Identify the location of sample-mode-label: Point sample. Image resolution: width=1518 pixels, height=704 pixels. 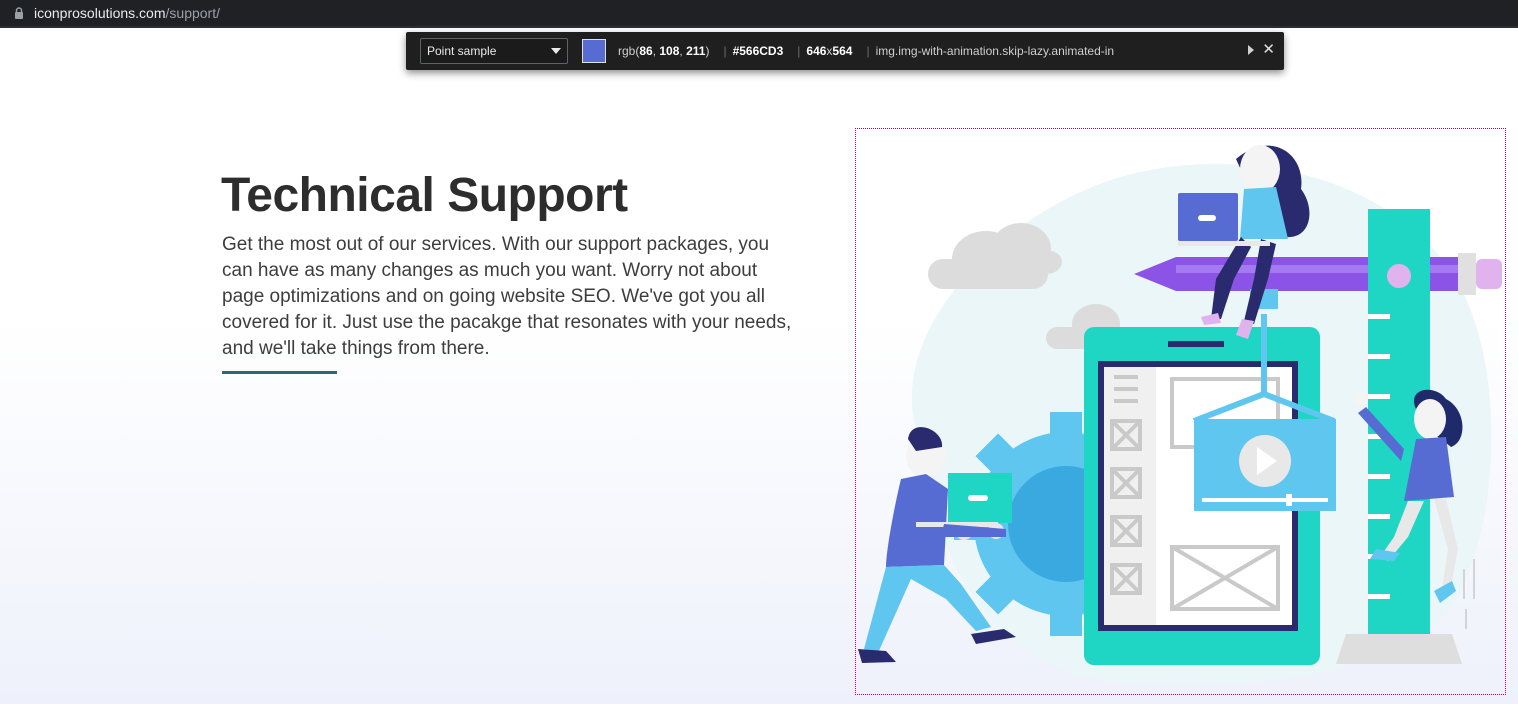
(462, 51).